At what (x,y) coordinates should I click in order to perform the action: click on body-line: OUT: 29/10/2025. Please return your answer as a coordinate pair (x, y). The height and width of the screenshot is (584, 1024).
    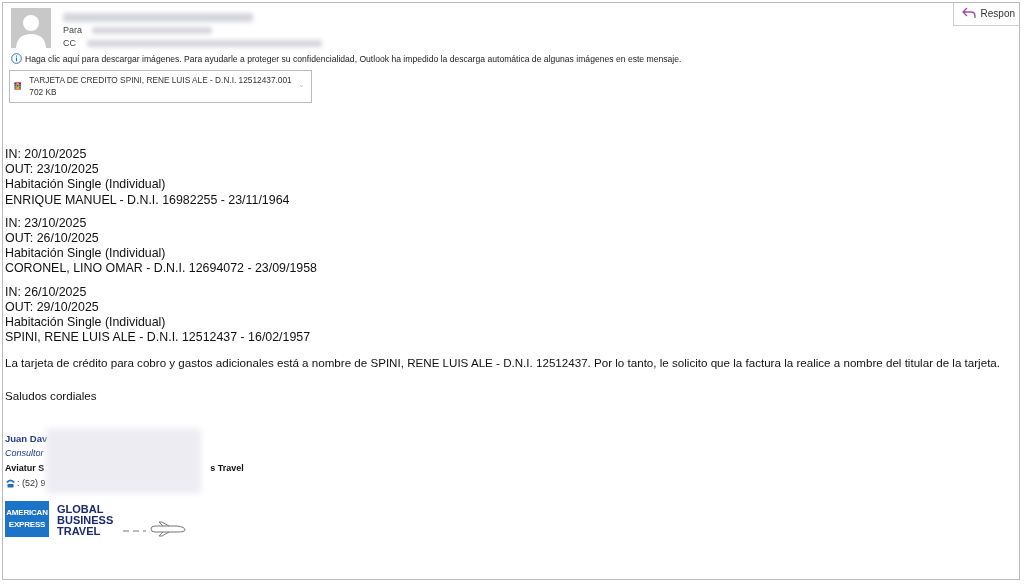
    Looking at the image, I should click on (52, 307).